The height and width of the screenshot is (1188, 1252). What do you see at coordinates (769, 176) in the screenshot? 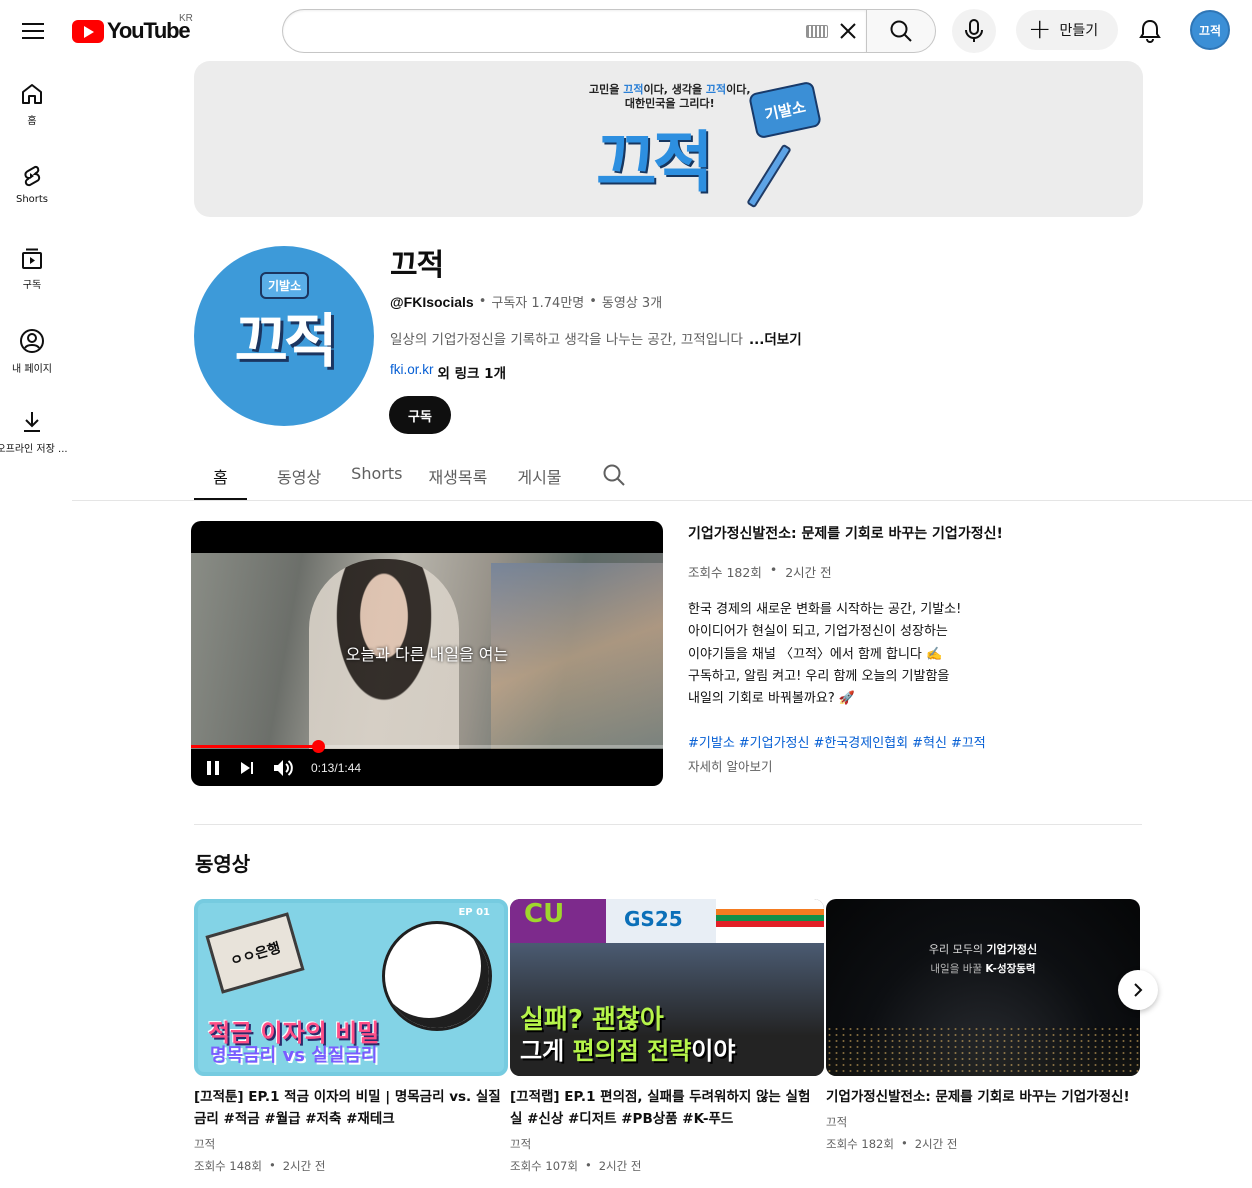
I see `pen-illustration` at bounding box center [769, 176].